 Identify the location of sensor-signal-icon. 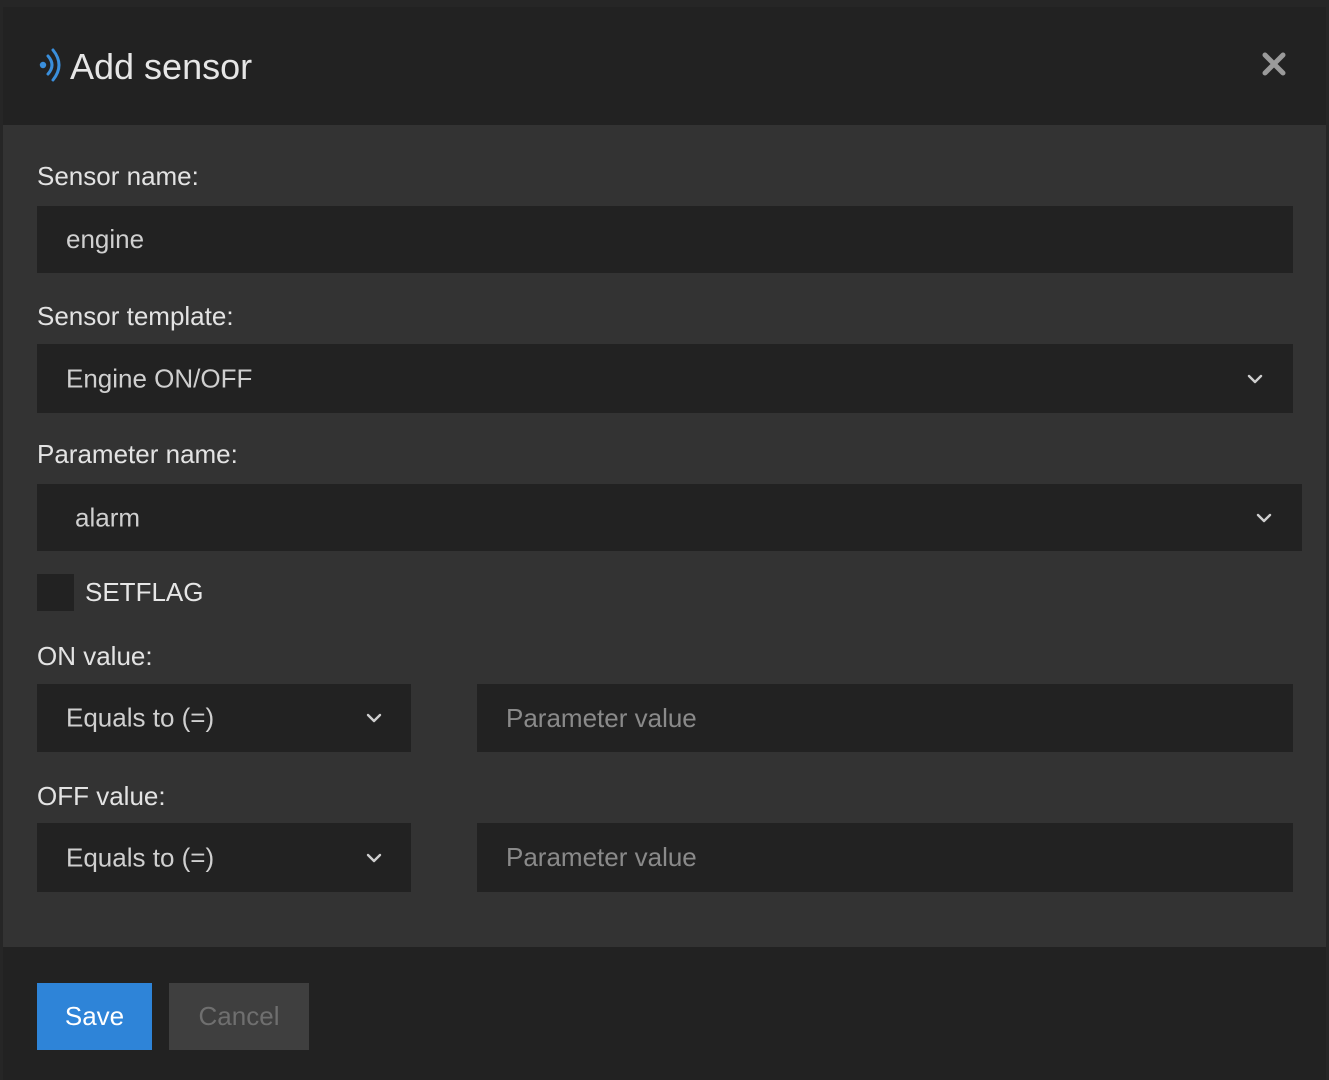
(50, 65).